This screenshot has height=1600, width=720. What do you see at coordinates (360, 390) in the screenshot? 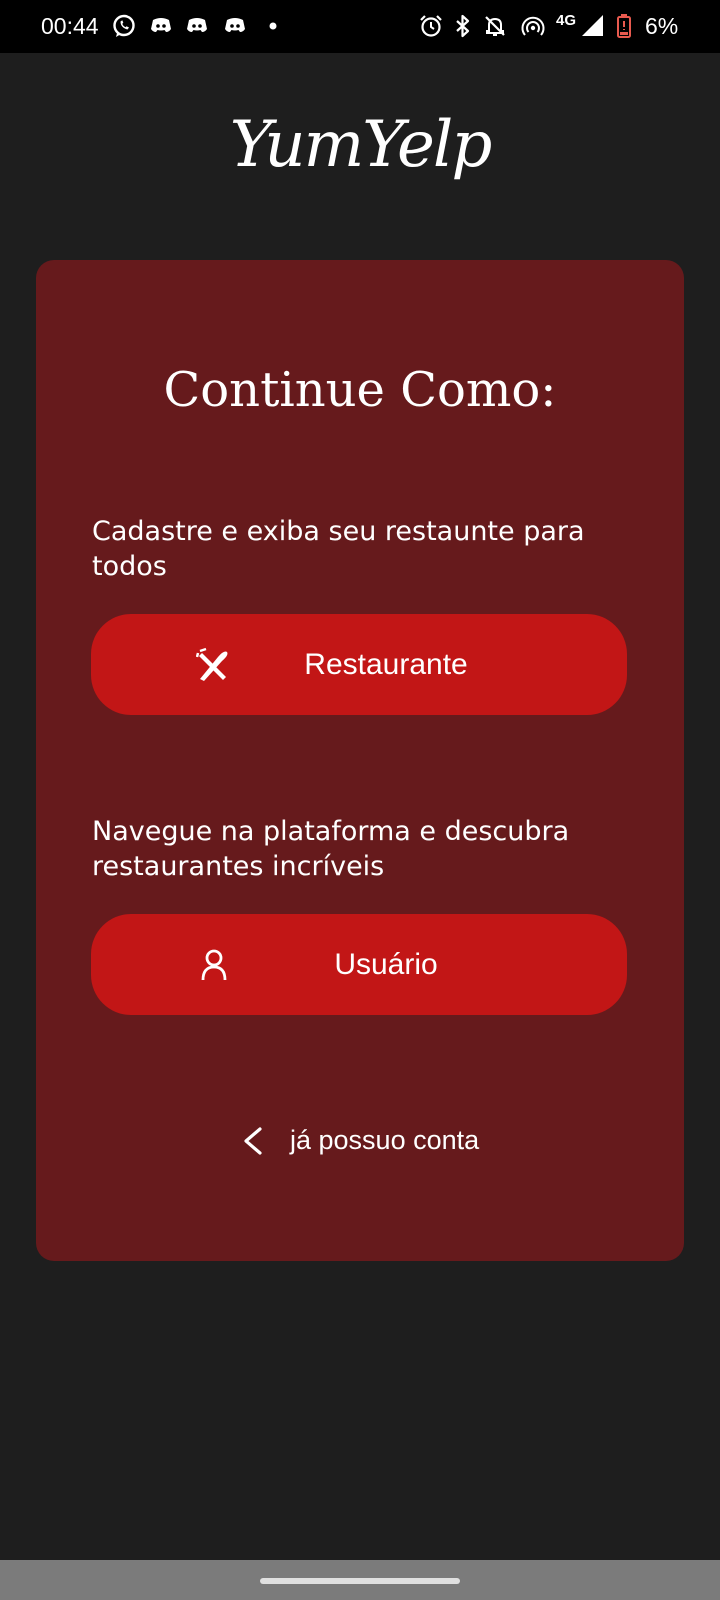
I see `page-title: Continue Como:` at bounding box center [360, 390].